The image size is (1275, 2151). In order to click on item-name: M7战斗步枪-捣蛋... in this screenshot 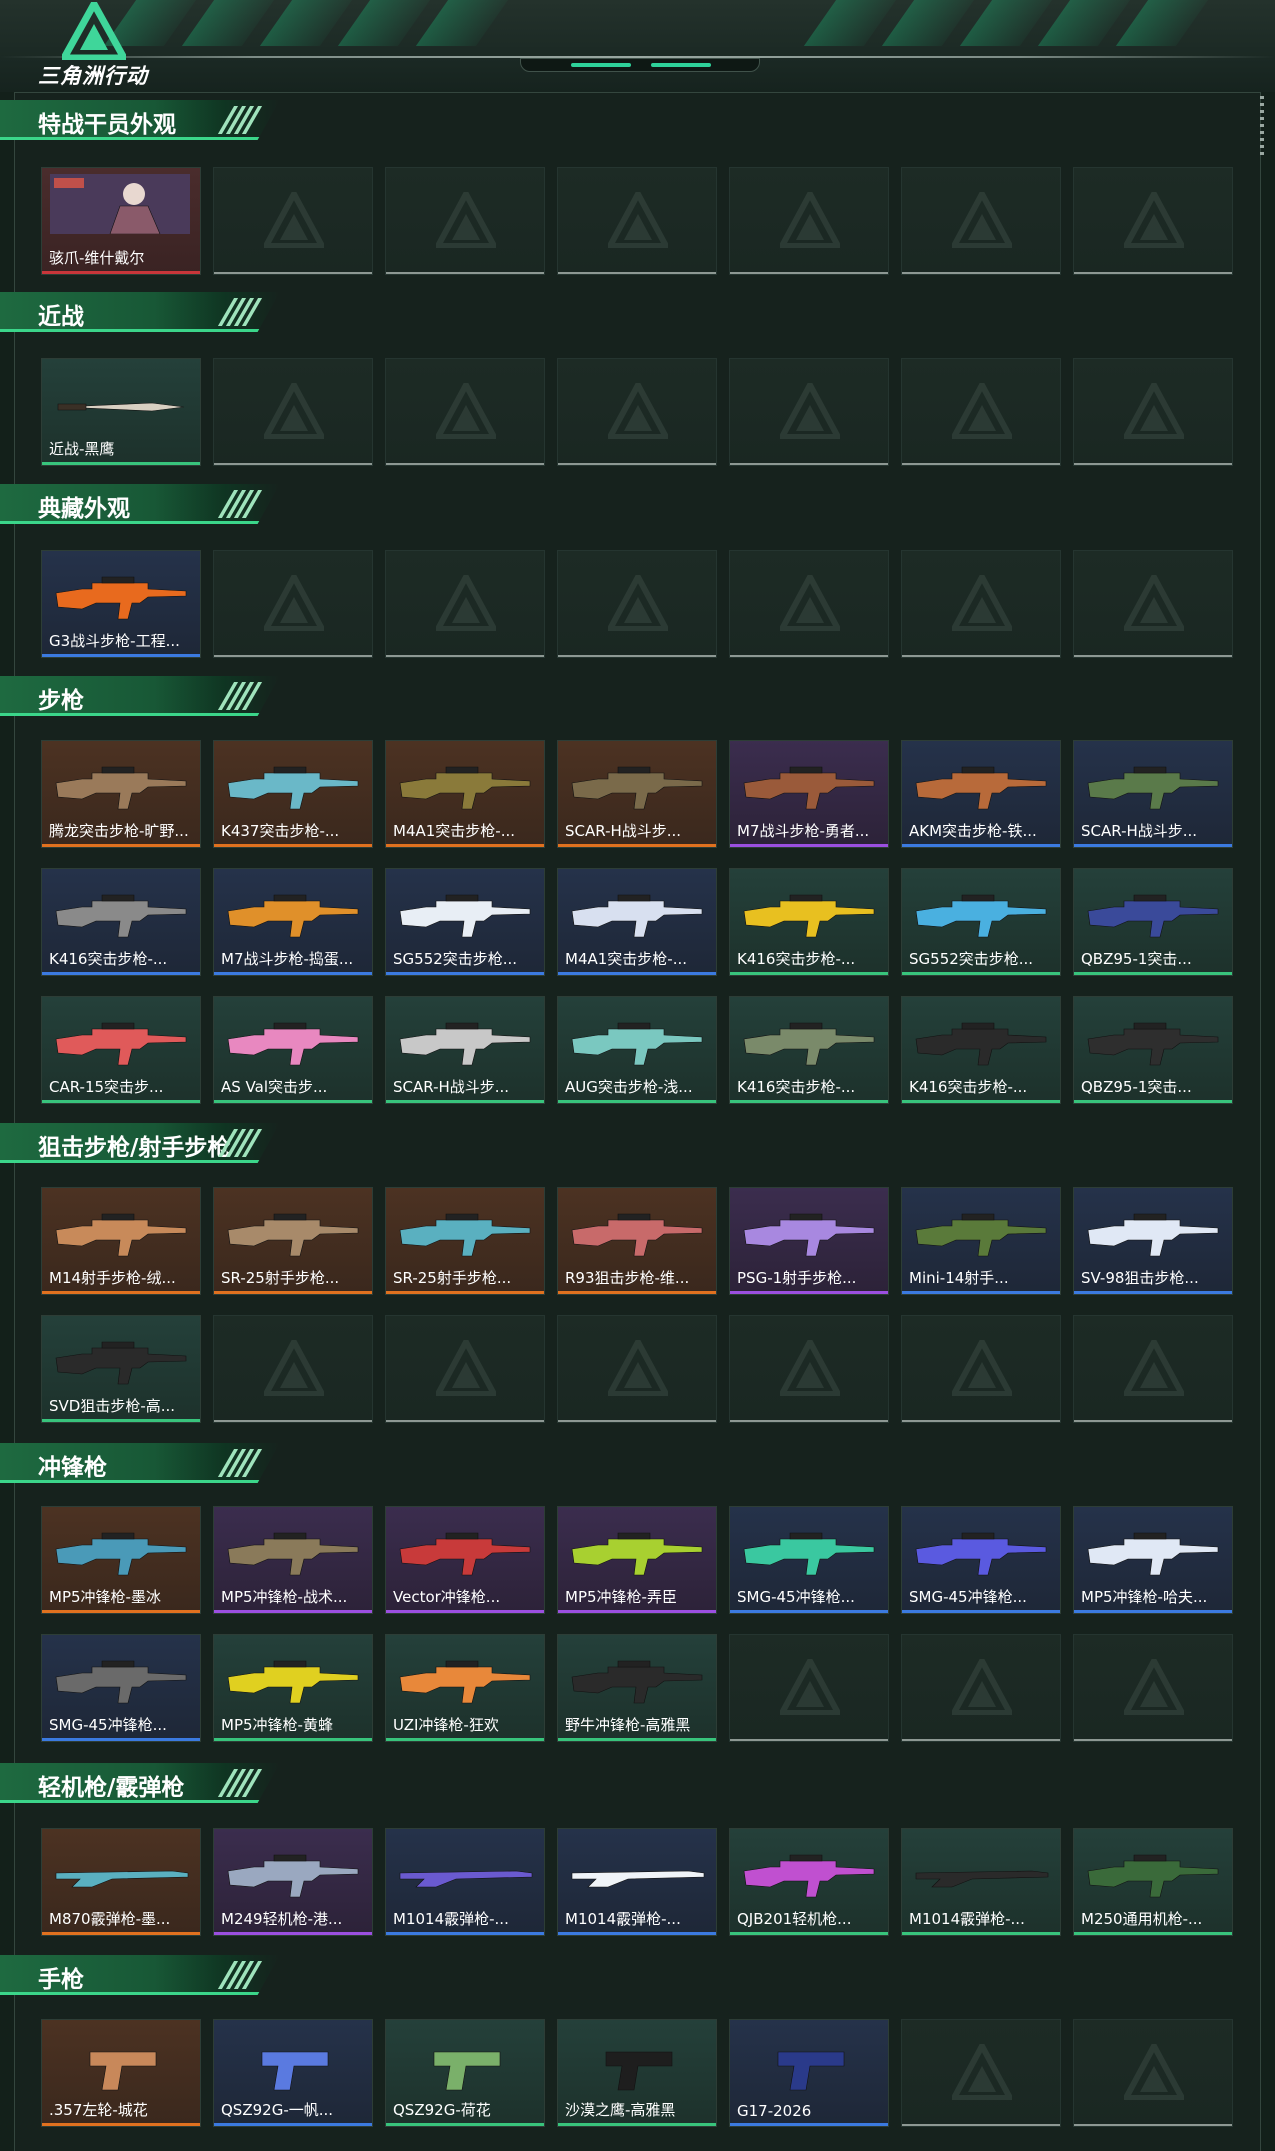, I will do `click(287, 959)`.